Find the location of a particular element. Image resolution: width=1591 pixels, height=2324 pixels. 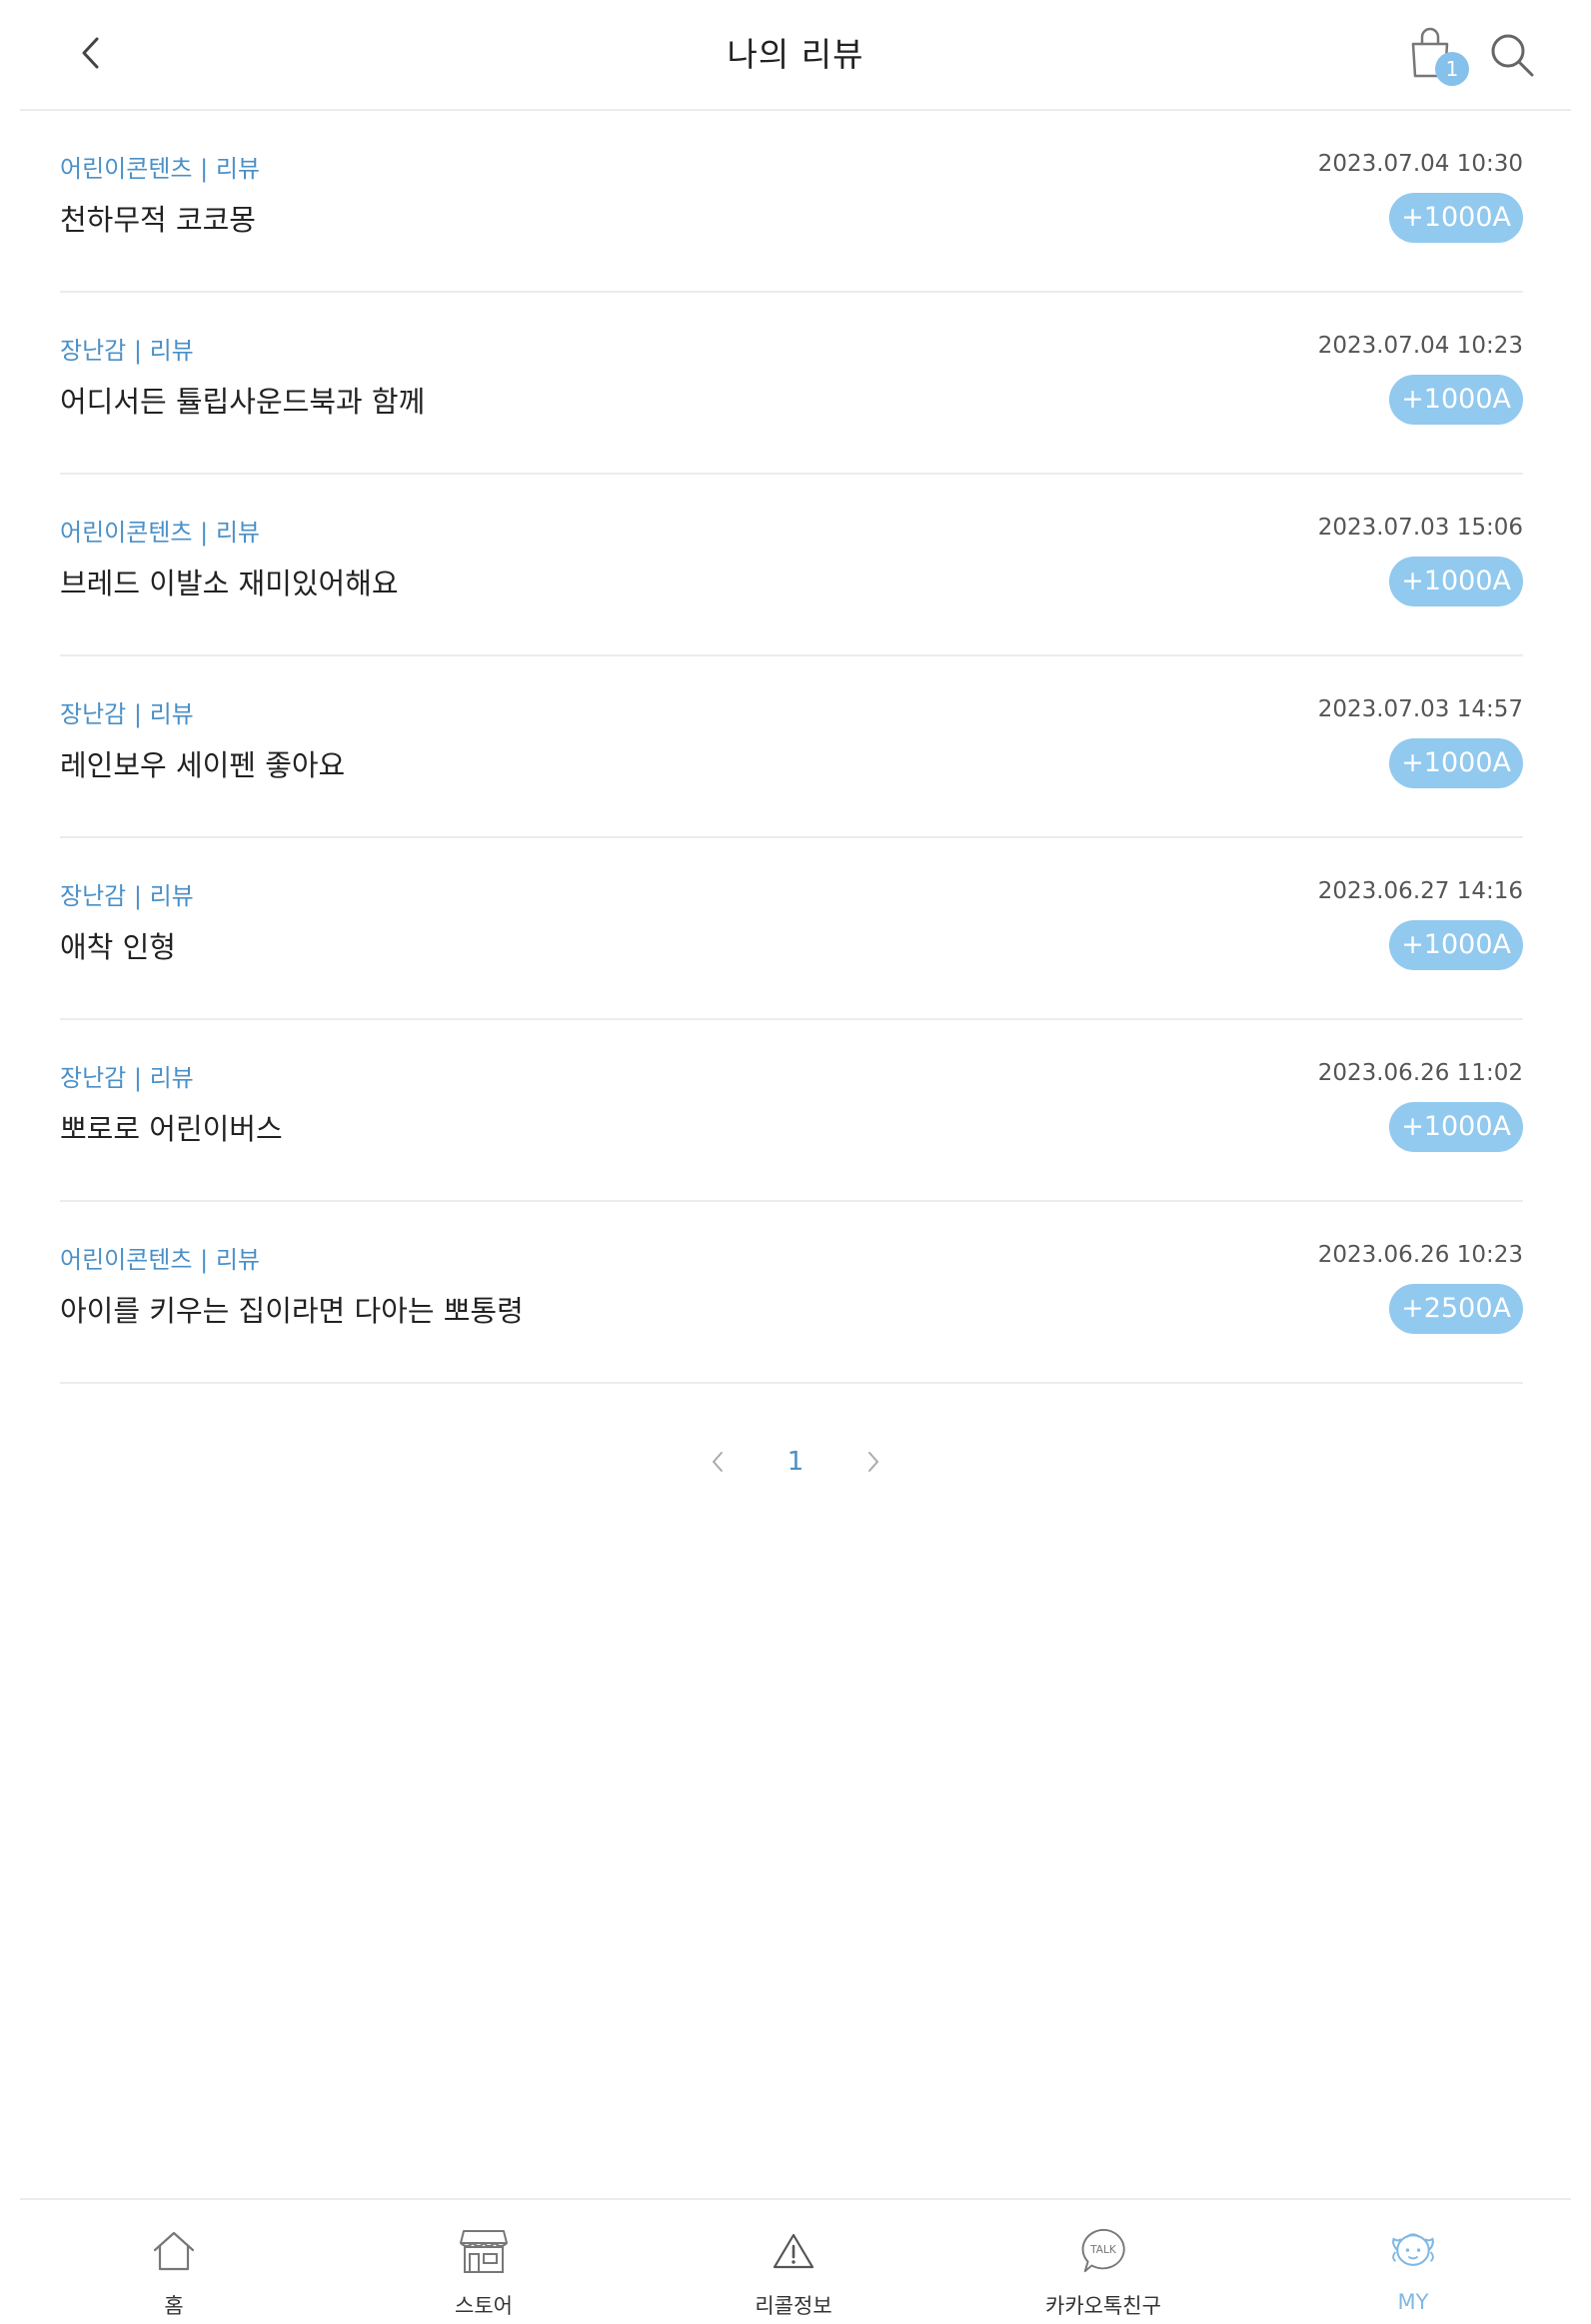

prev-page-button is located at coordinates (718, 1462).